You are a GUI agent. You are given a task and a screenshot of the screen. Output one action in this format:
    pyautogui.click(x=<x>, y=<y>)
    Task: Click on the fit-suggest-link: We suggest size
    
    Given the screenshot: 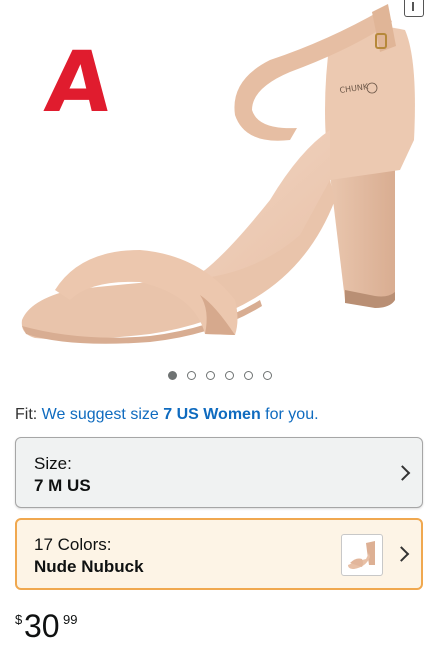 What is the action you would take?
    pyautogui.click(x=100, y=414)
    